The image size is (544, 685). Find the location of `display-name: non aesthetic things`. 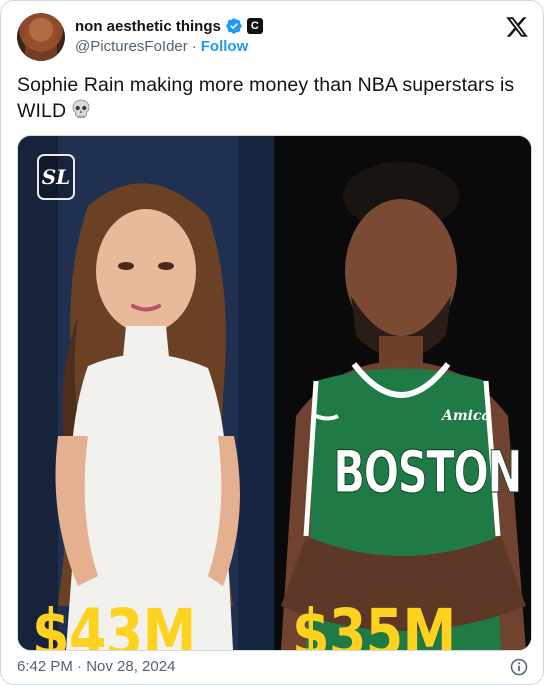

display-name: non aesthetic things is located at coordinates (148, 26).